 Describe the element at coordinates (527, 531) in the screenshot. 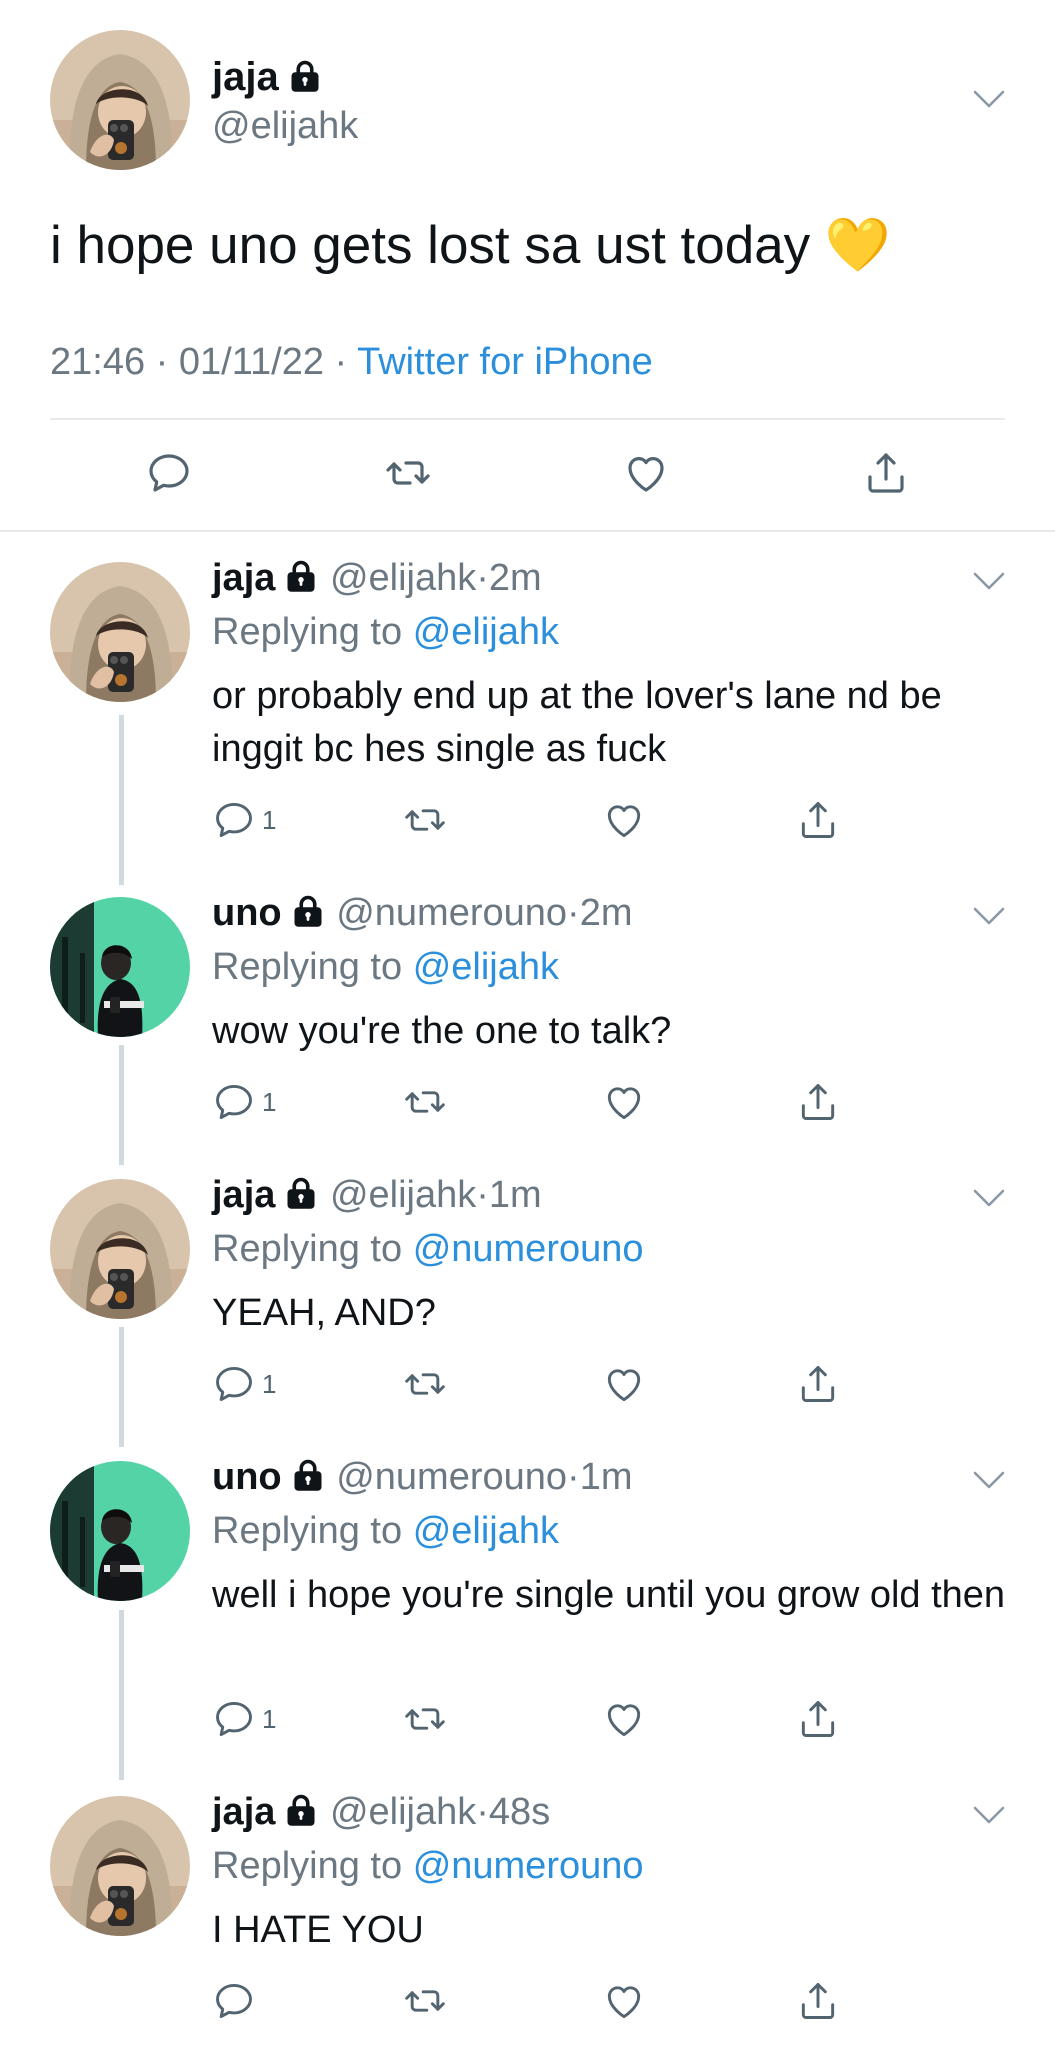

I see `section-divider` at that location.